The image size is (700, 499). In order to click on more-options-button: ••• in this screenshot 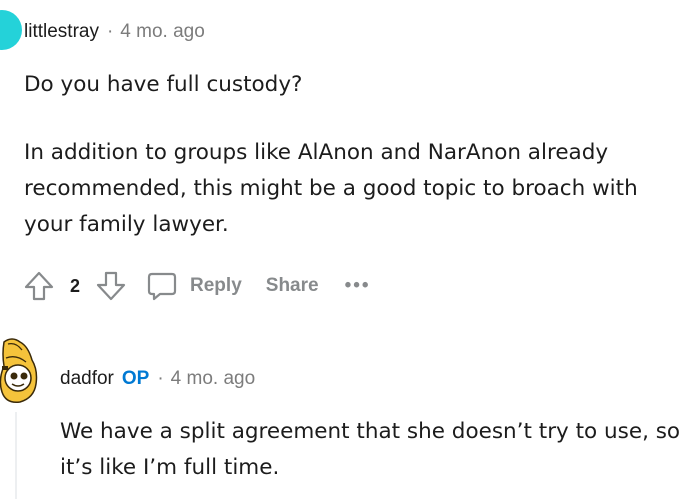, I will do `click(358, 286)`.